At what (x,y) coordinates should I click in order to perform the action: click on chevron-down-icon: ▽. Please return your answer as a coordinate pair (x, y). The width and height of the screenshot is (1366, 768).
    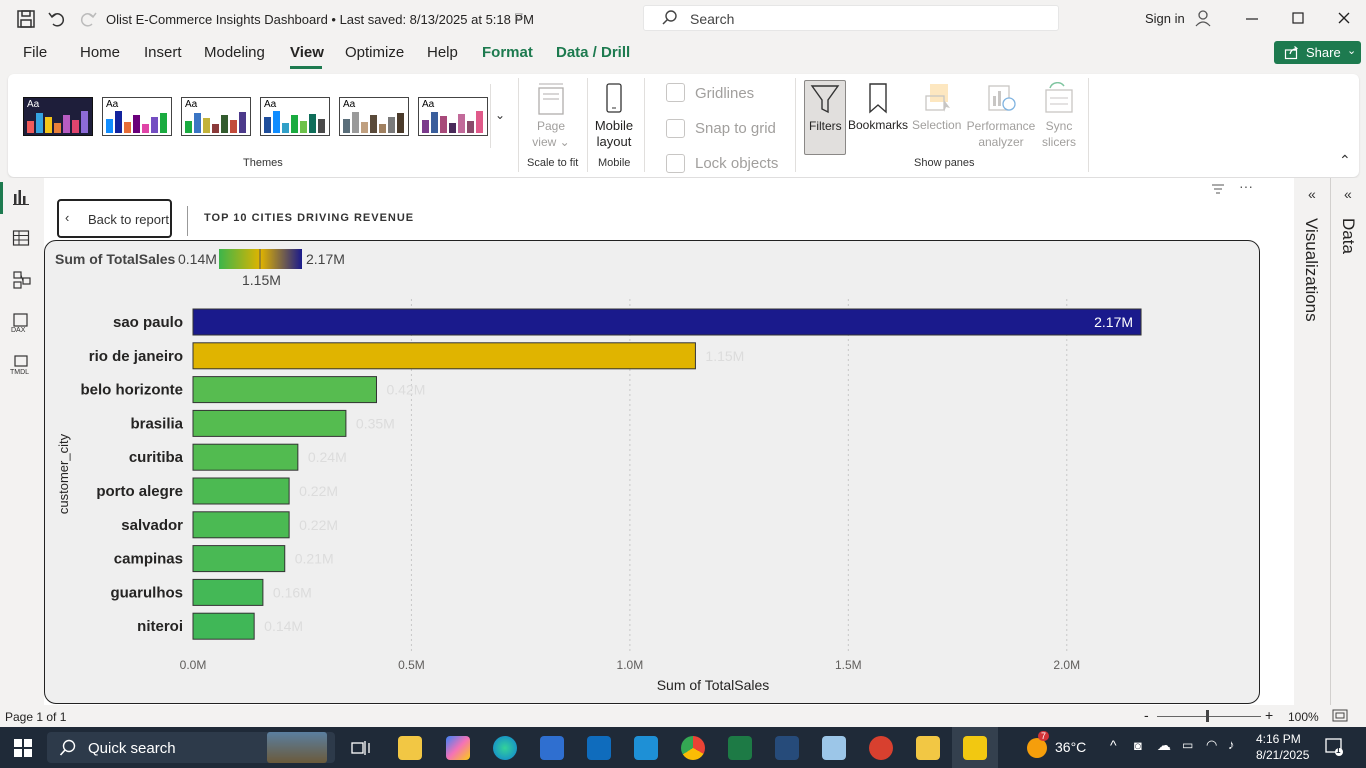
    Looking at the image, I should click on (519, 17).